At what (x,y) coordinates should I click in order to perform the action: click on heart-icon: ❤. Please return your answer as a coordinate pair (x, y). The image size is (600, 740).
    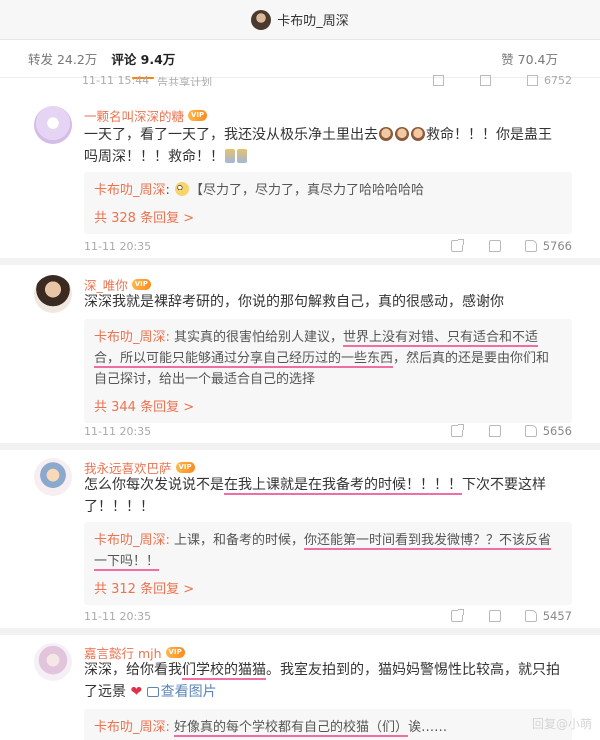
    Looking at the image, I should click on (136, 692).